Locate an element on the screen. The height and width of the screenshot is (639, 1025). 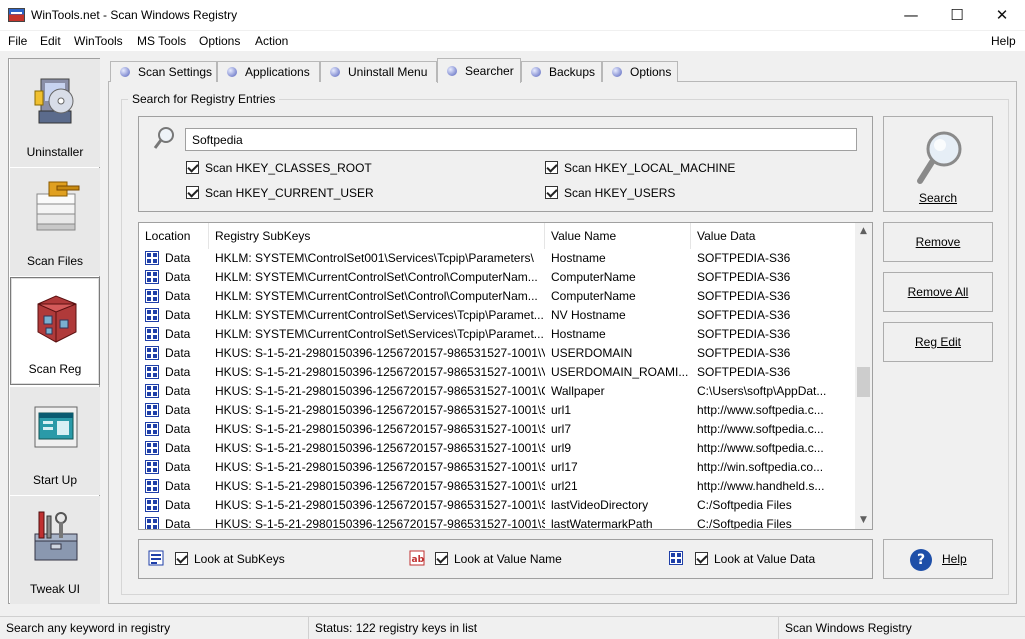
cell-value-name: USERDOMAIN is located at coordinates (592, 353).